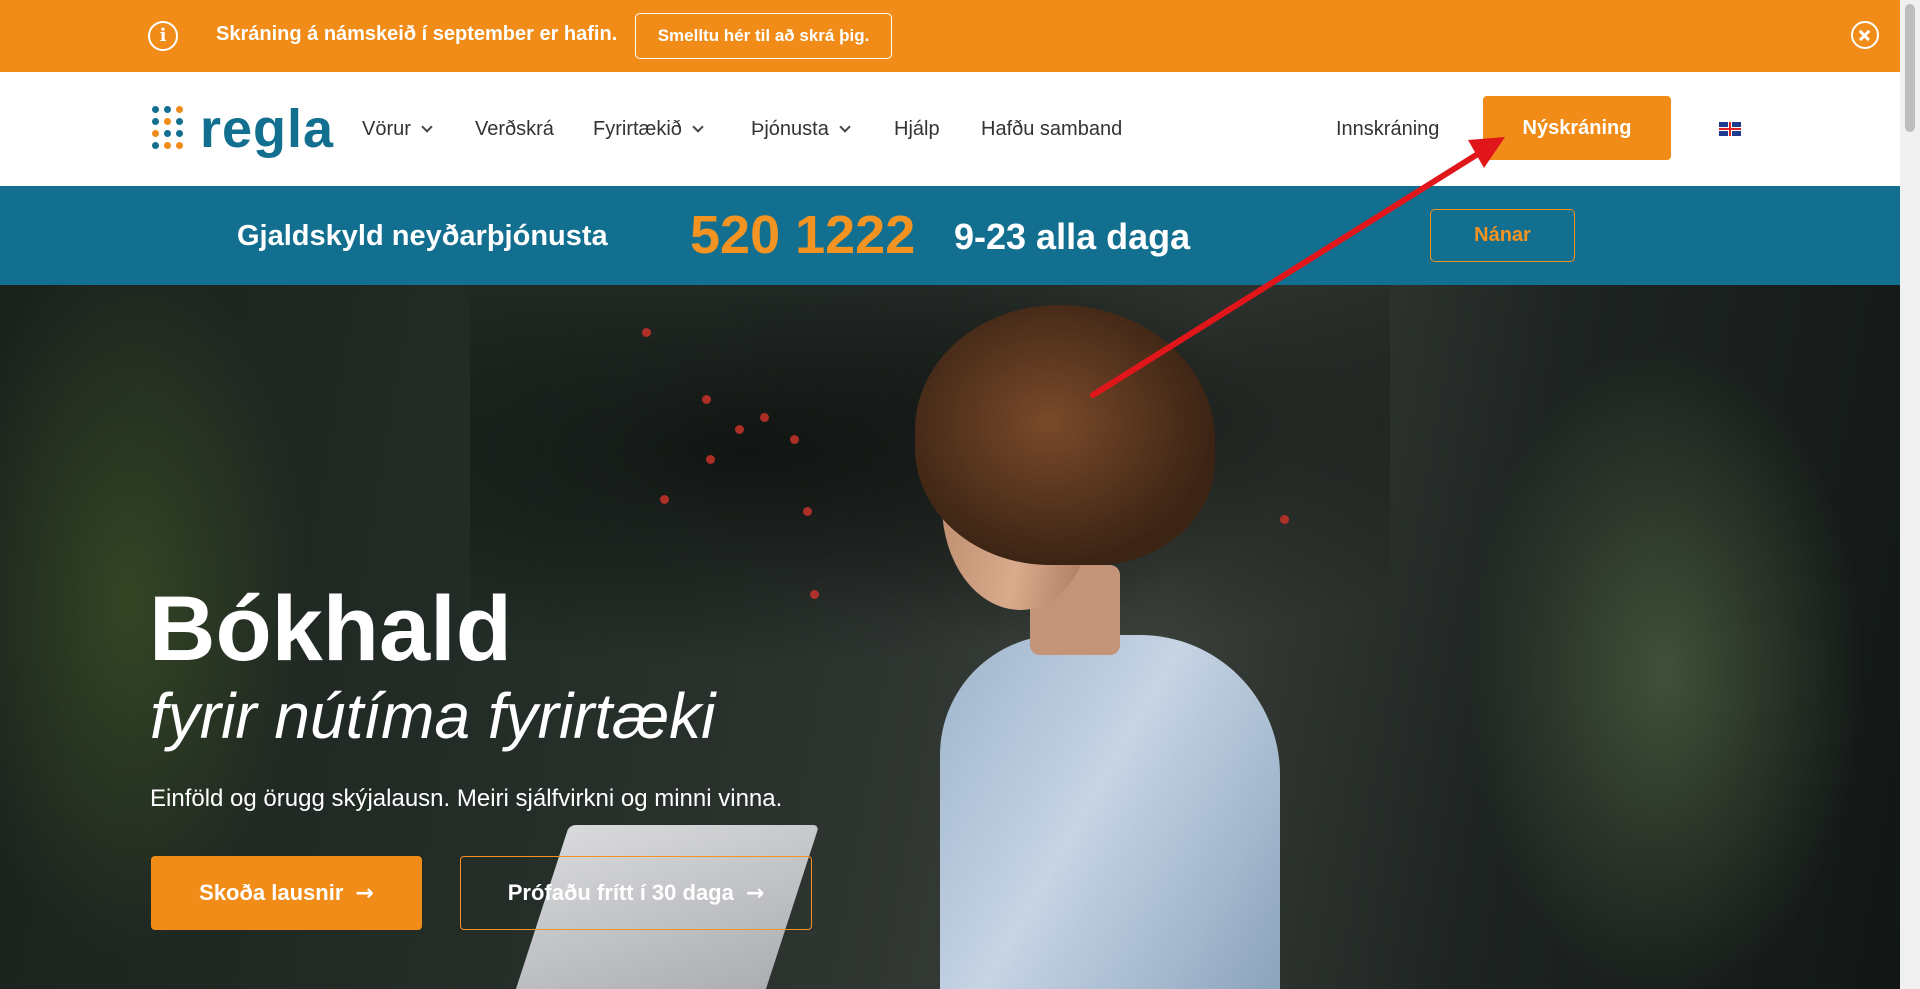 This screenshot has height=989, width=1920. I want to click on info-icon: i, so click(163, 36).